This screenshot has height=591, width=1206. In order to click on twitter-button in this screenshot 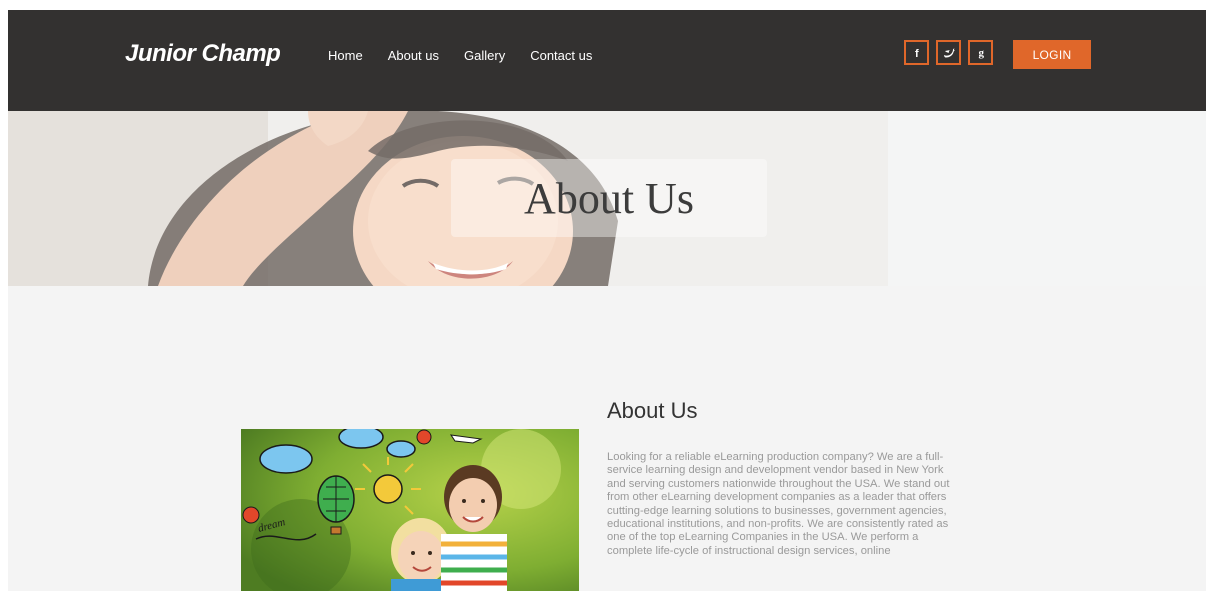, I will do `click(948, 52)`.